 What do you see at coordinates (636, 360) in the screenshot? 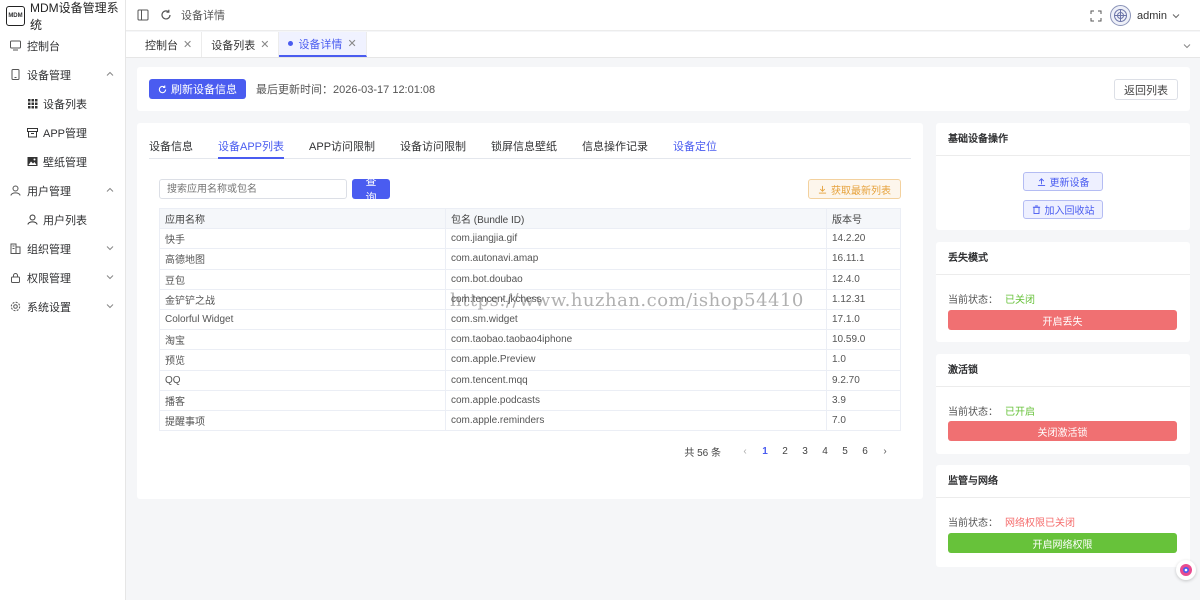
I see `bundle-id-cell: com.apple.Preview` at bounding box center [636, 360].